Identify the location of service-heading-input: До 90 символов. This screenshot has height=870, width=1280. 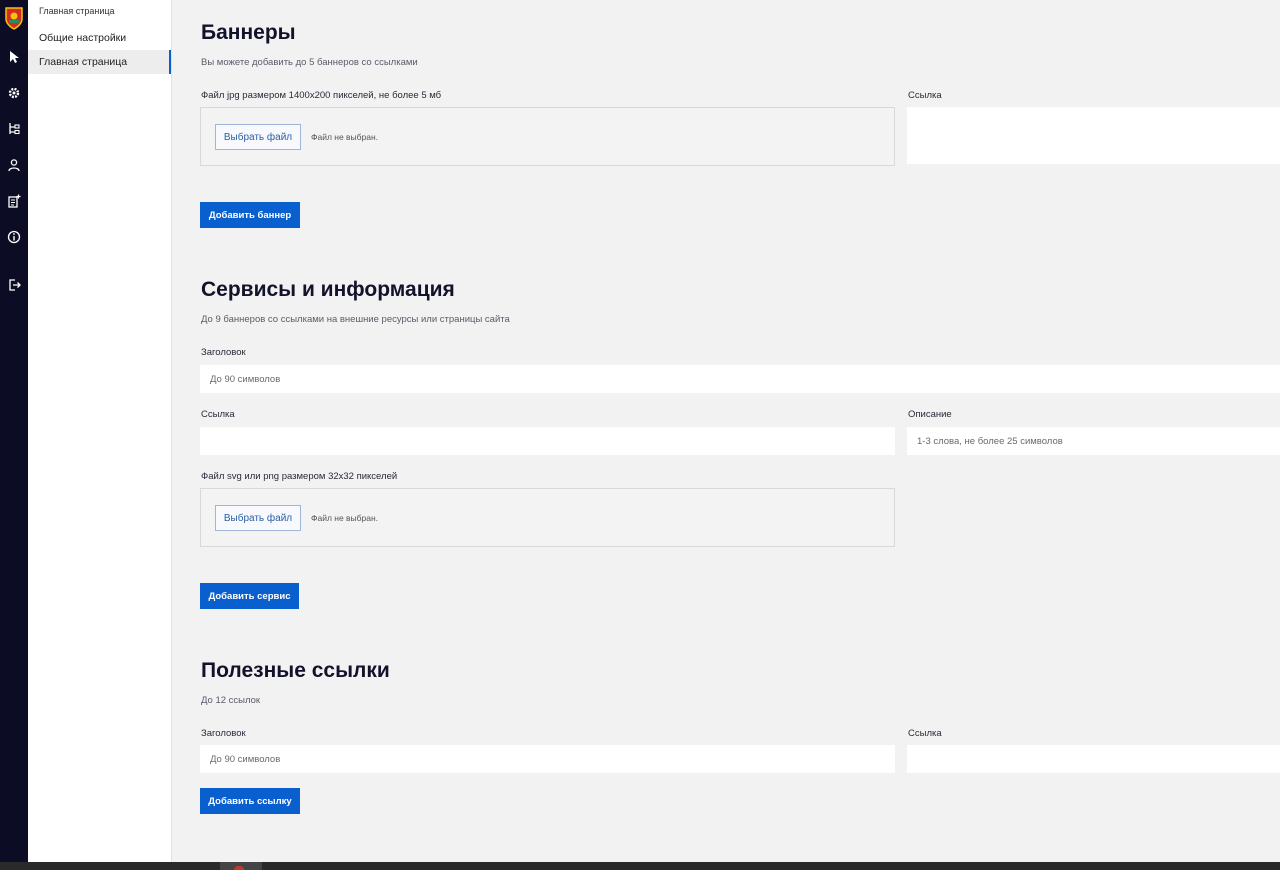
(740, 379).